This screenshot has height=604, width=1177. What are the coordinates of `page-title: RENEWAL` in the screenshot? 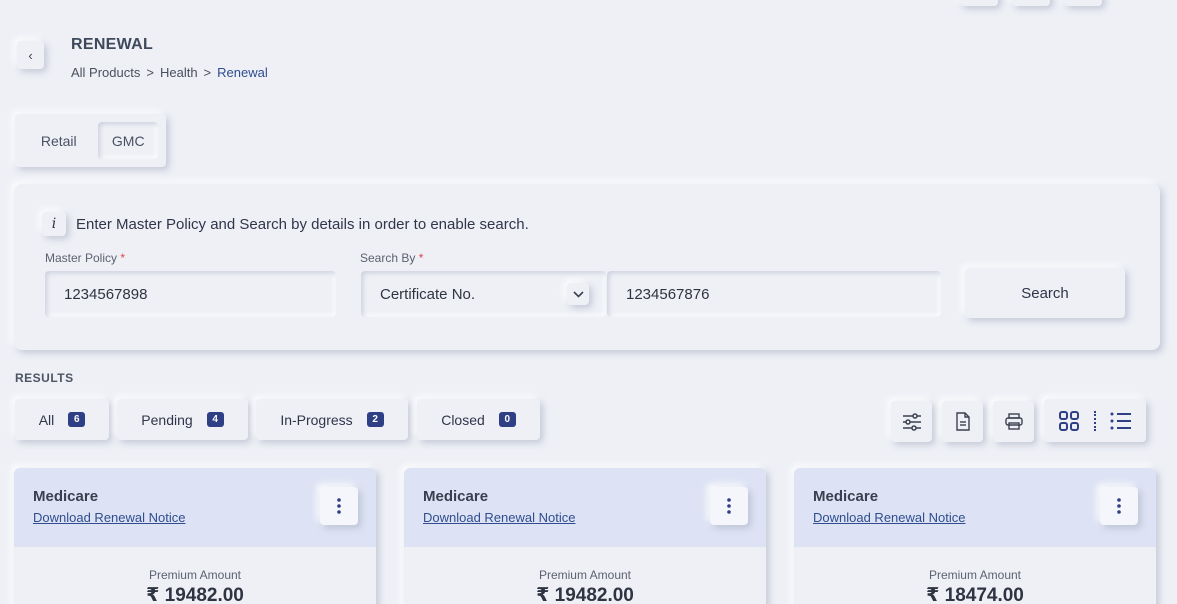 It's located at (112, 44).